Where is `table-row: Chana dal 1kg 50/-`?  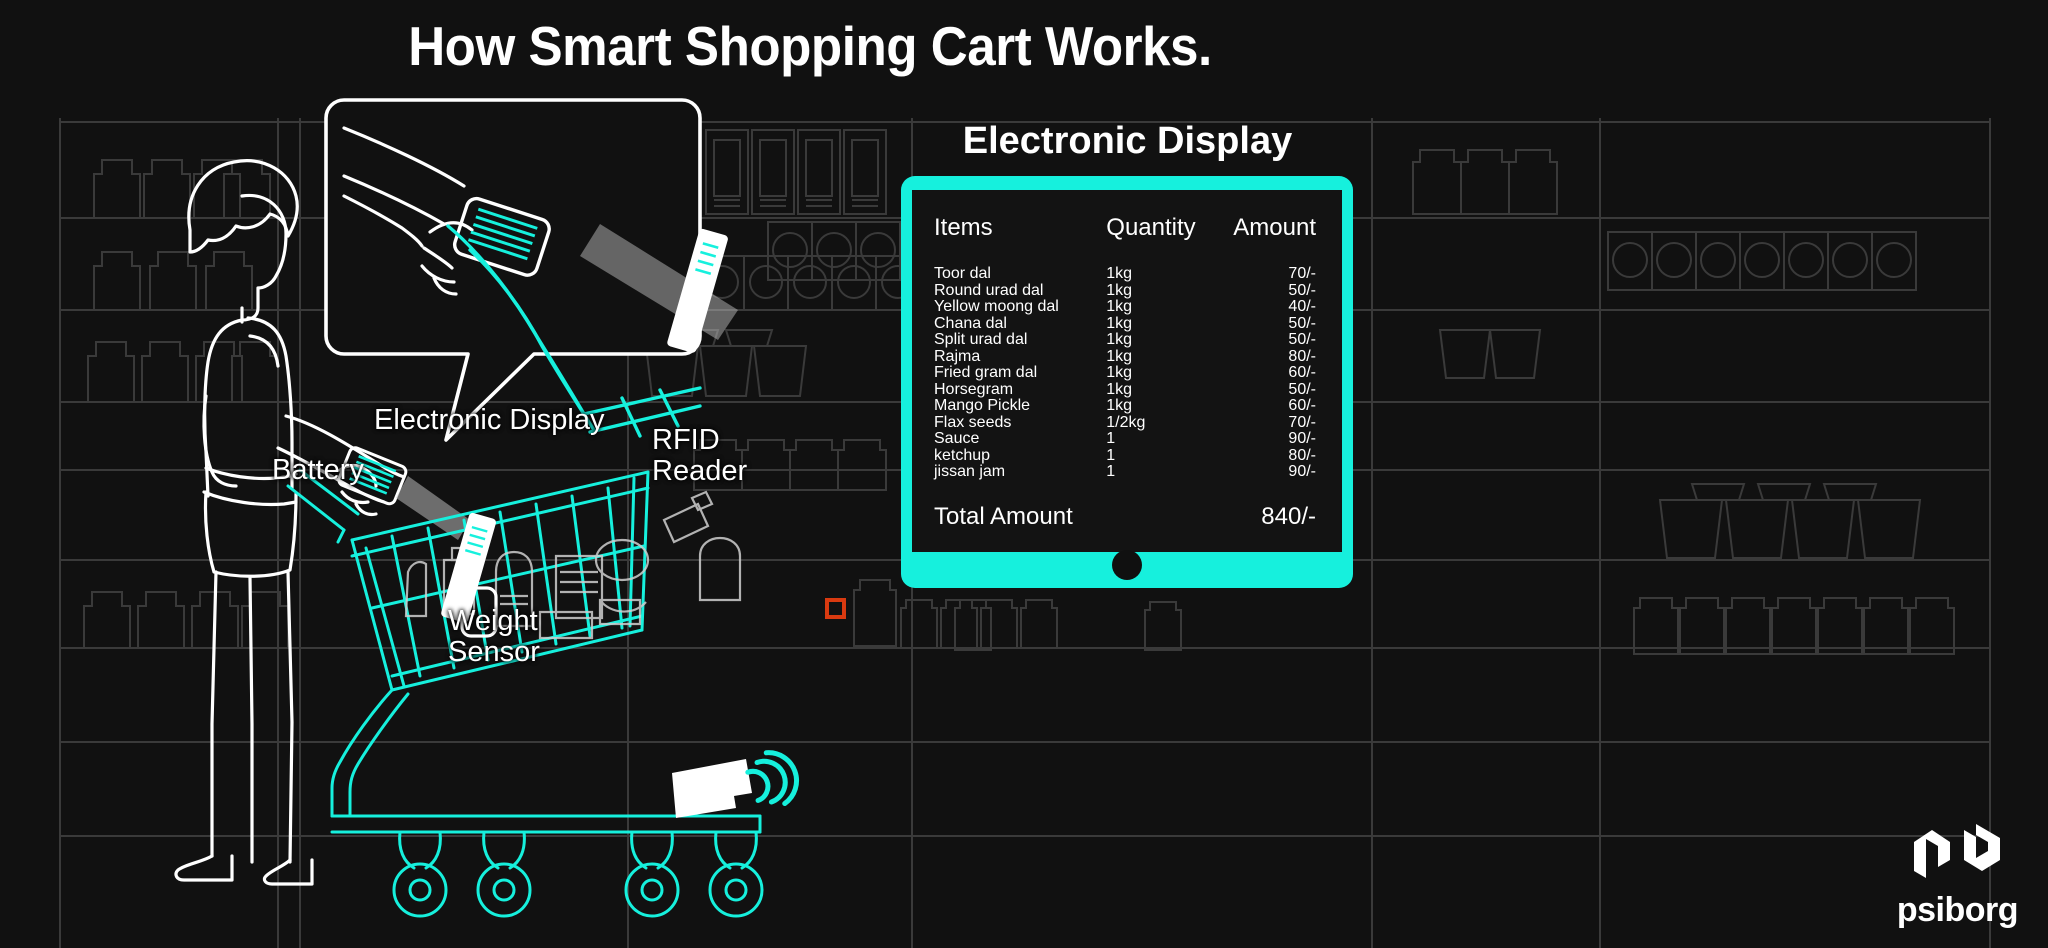
table-row: Chana dal 1kg 50/- is located at coordinates (1127, 323).